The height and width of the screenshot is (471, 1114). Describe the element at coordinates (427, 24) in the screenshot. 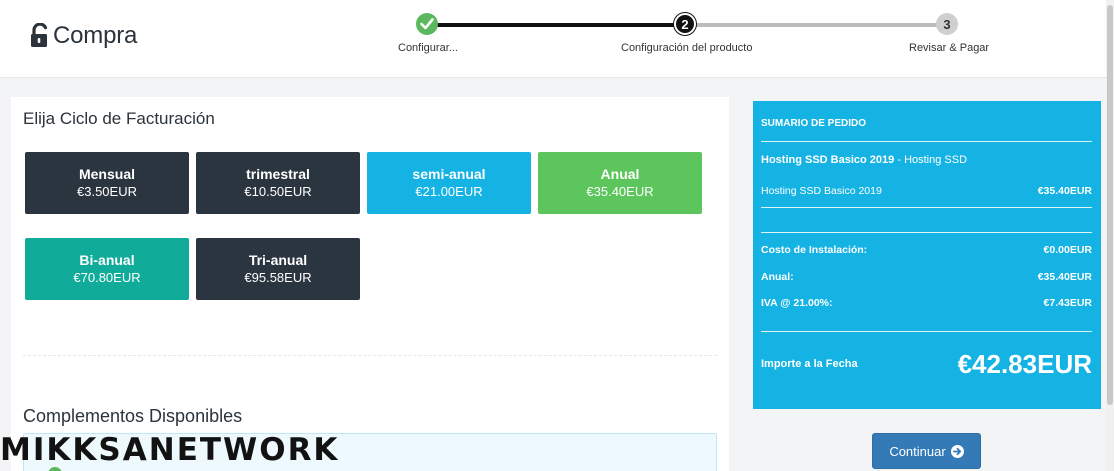

I see `step-1-check-icon` at that location.